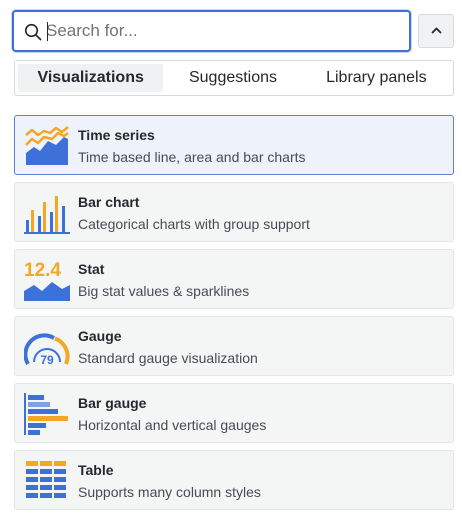 This screenshot has height=520, width=462. What do you see at coordinates (234, 279) in the screenshot?
I see `viz-card-stat: 12.4 Stat Big stat values & sparklines` at bounding box center [234, 279].